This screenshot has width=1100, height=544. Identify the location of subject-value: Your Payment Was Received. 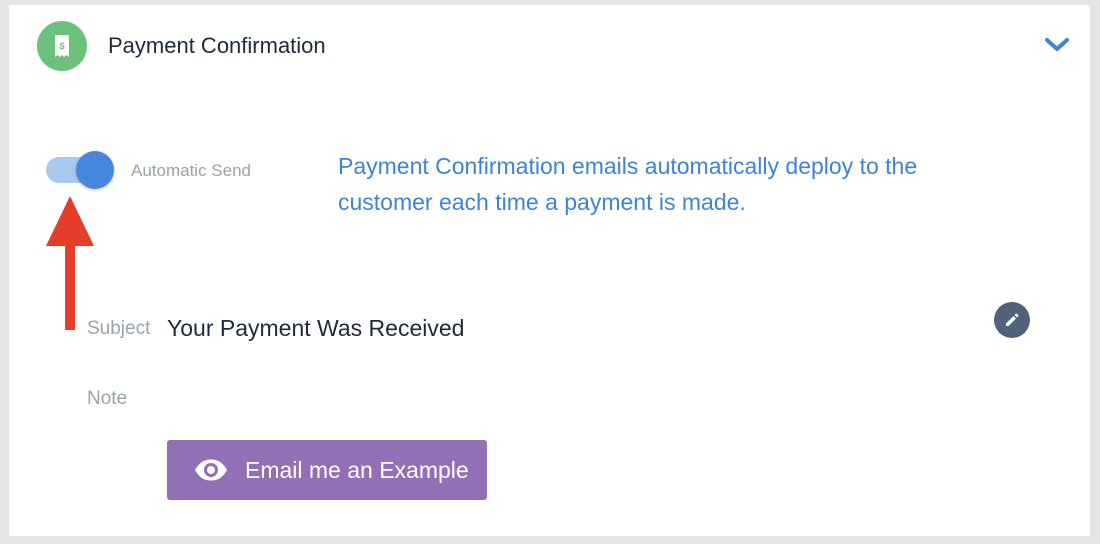
(316, 328).